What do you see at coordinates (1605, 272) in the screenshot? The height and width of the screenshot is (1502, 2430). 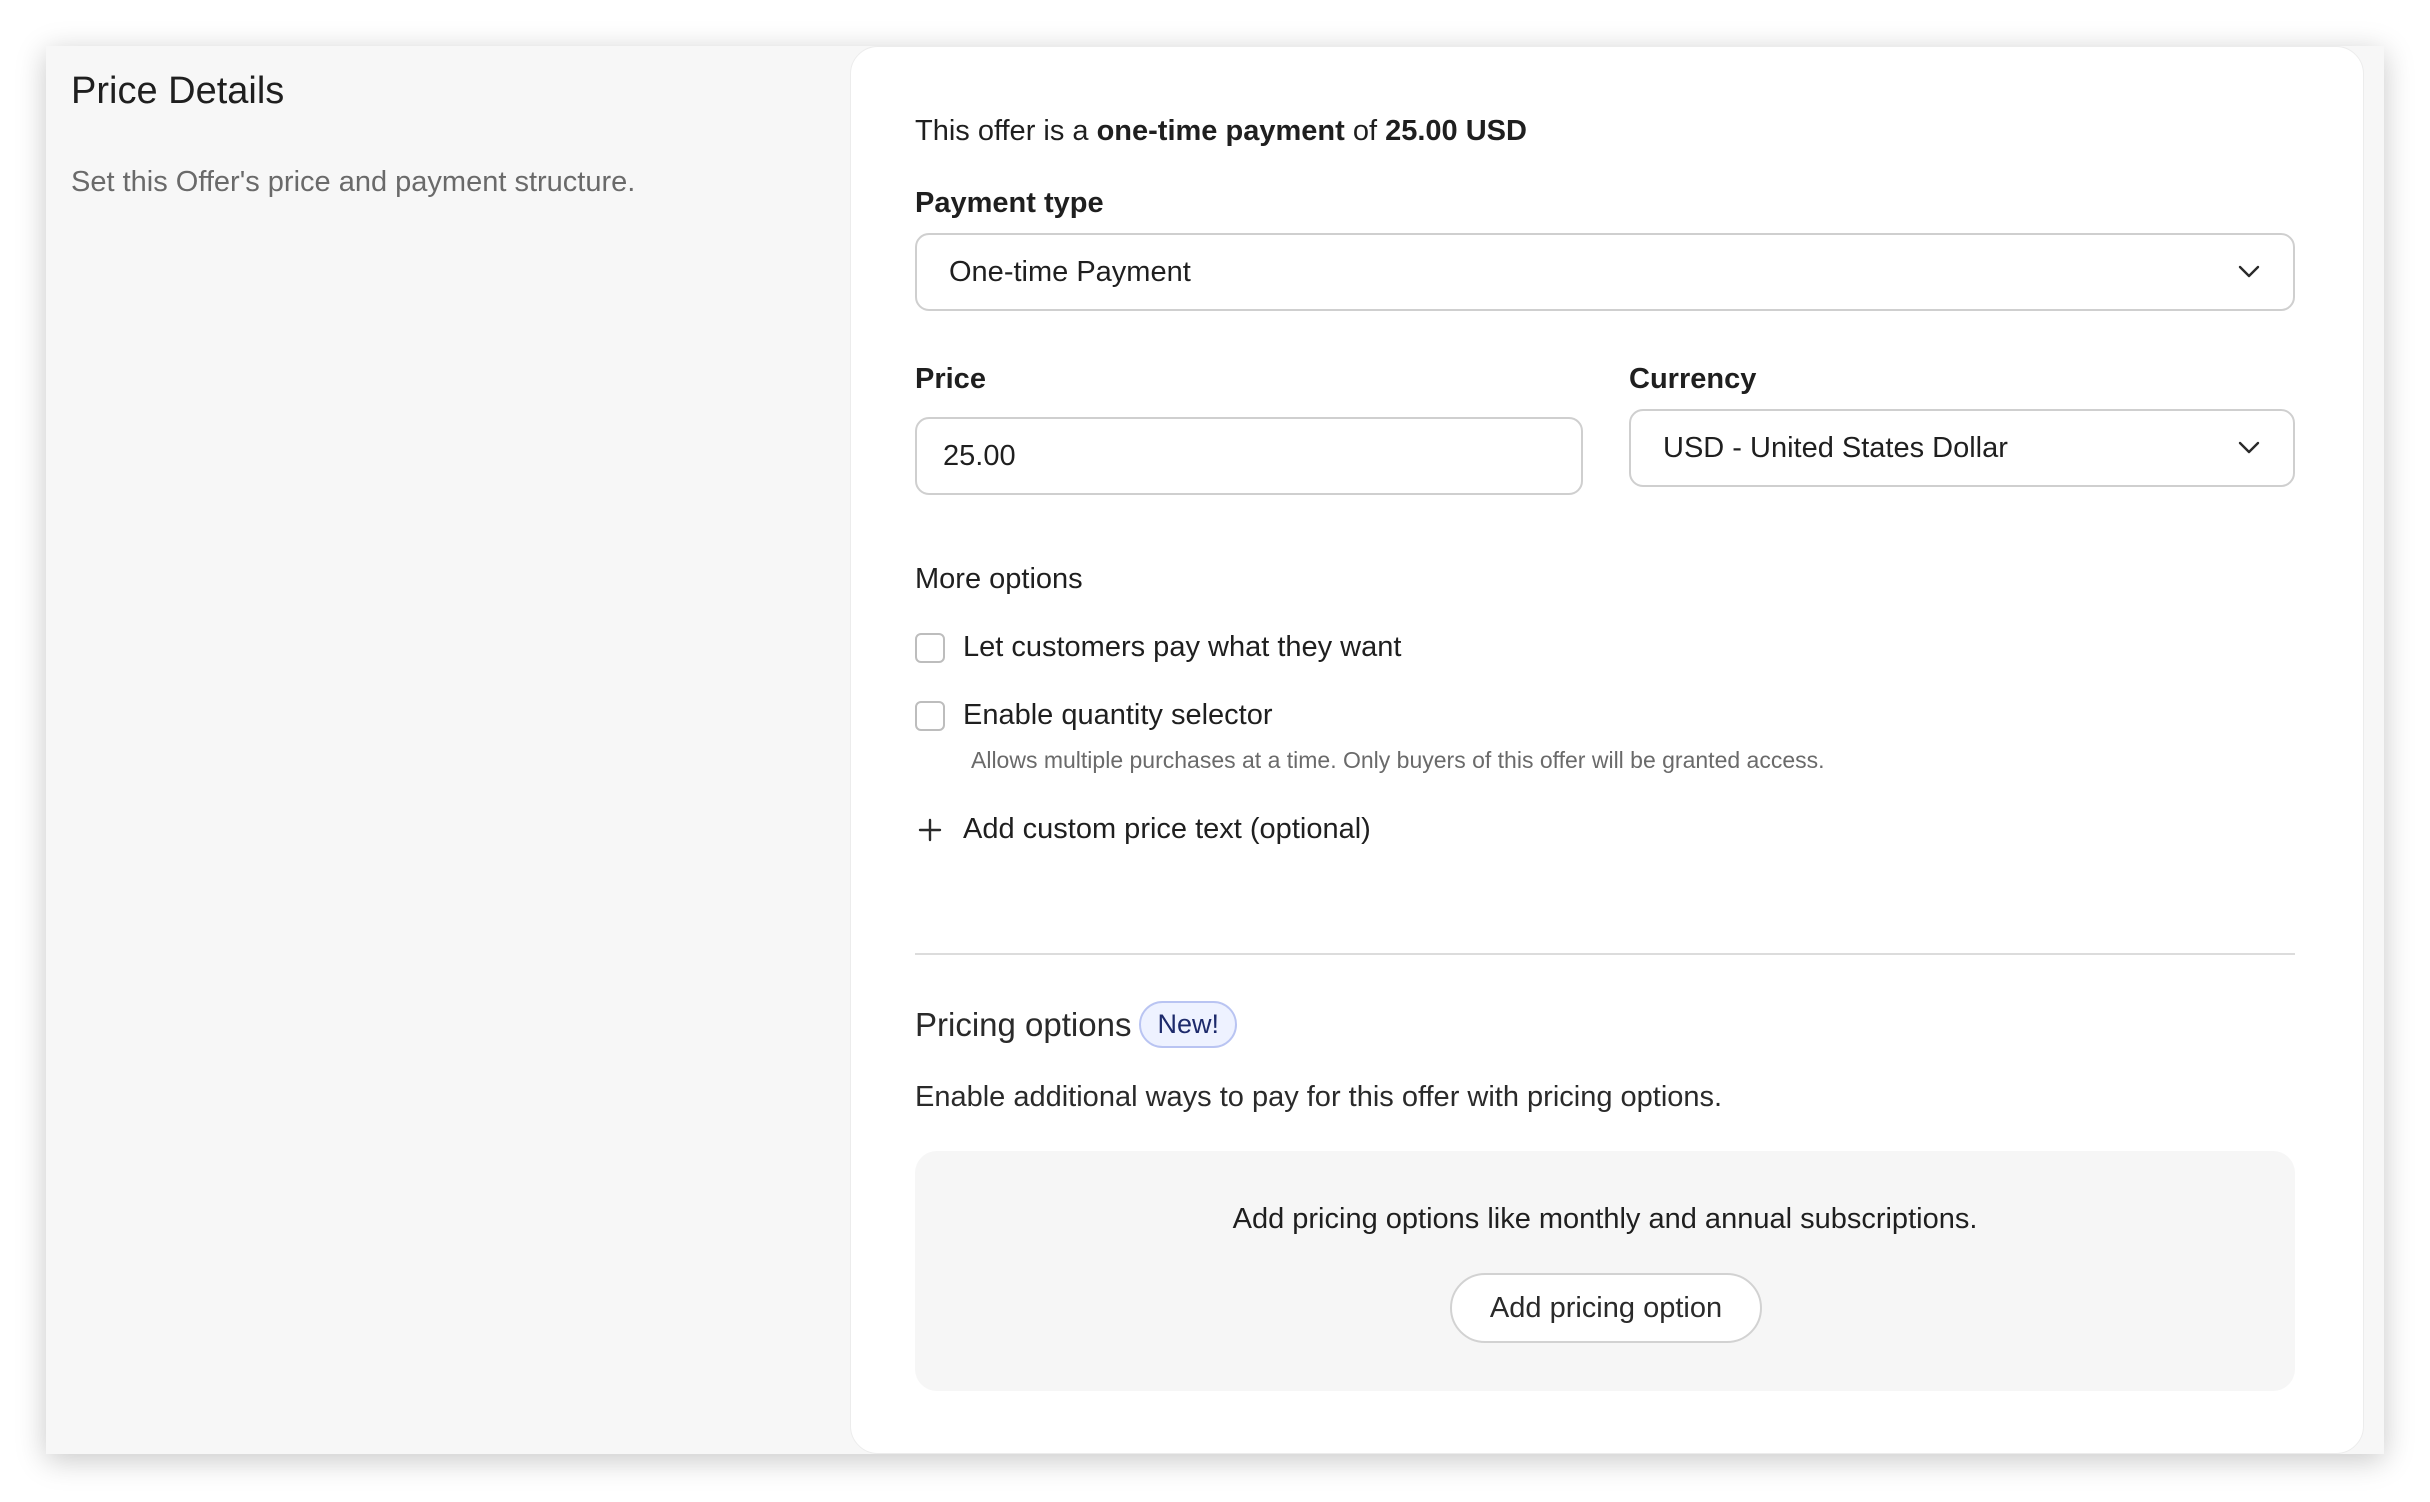 I see `payment-type-select: One-time Payment` at bounding box center [1605, 272].